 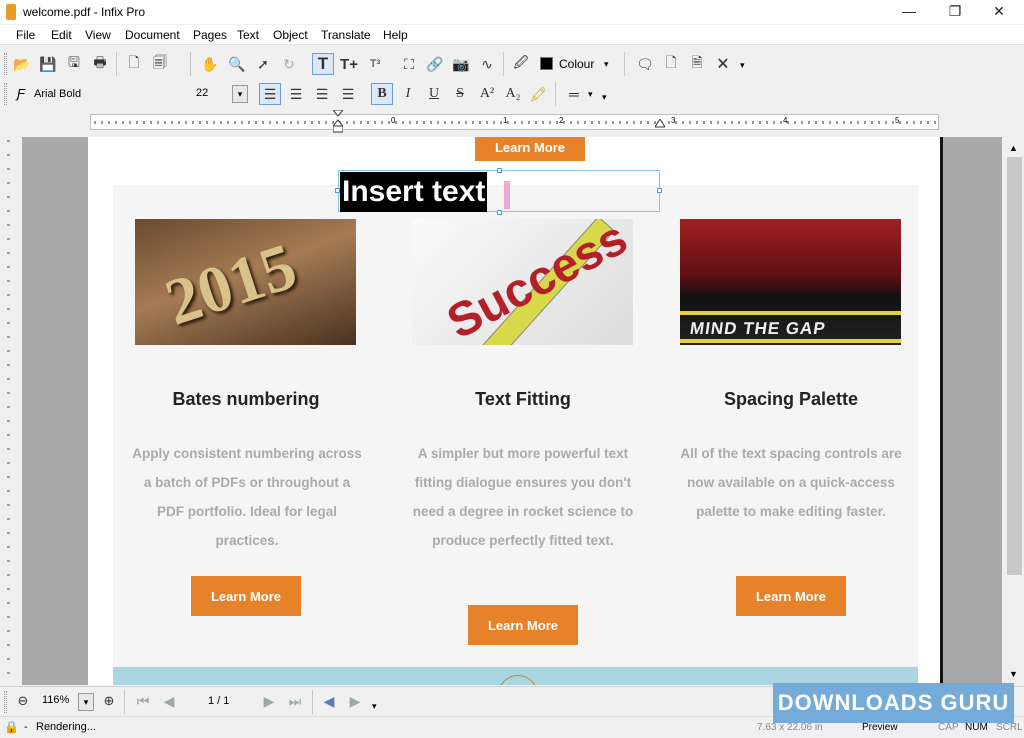 I want to click on align-right-icon: ☰, so click(x=322, y=94).